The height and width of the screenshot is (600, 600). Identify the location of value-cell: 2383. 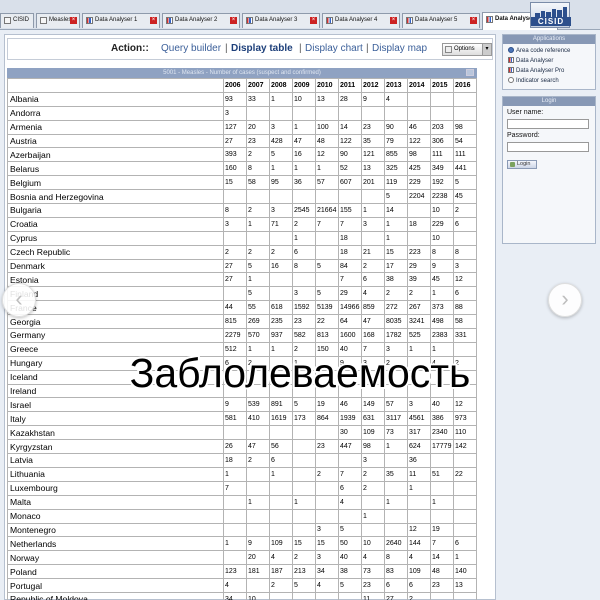
(442, 335).